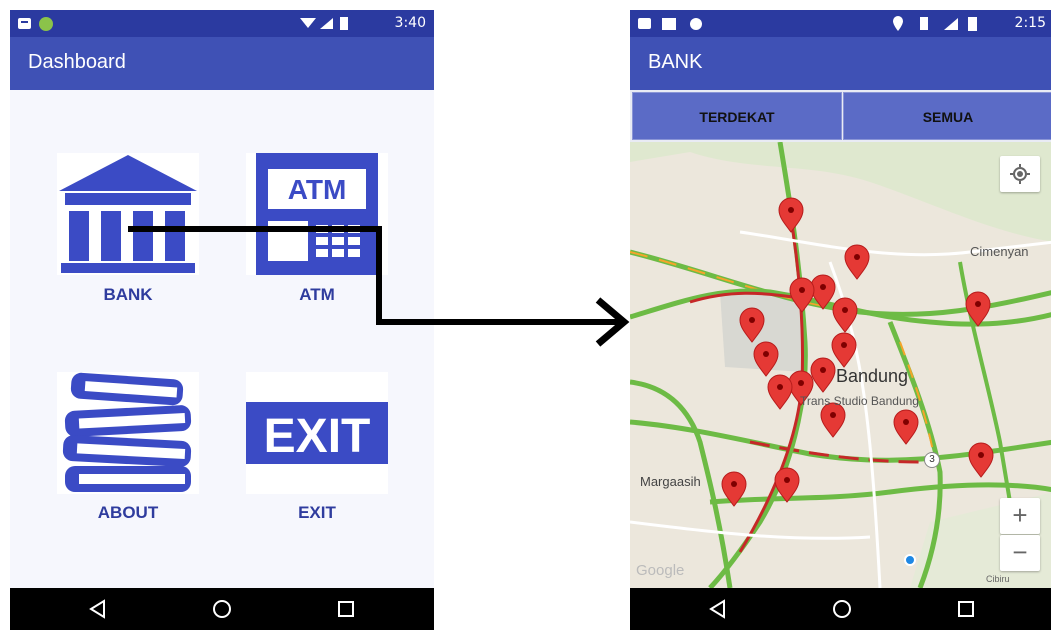 Image resolution: width=1051 pixels, height=630 pixels. Describe the element at coordinates (77, 62) in the screenshot. I see `app-title: Dashboard` at that location.